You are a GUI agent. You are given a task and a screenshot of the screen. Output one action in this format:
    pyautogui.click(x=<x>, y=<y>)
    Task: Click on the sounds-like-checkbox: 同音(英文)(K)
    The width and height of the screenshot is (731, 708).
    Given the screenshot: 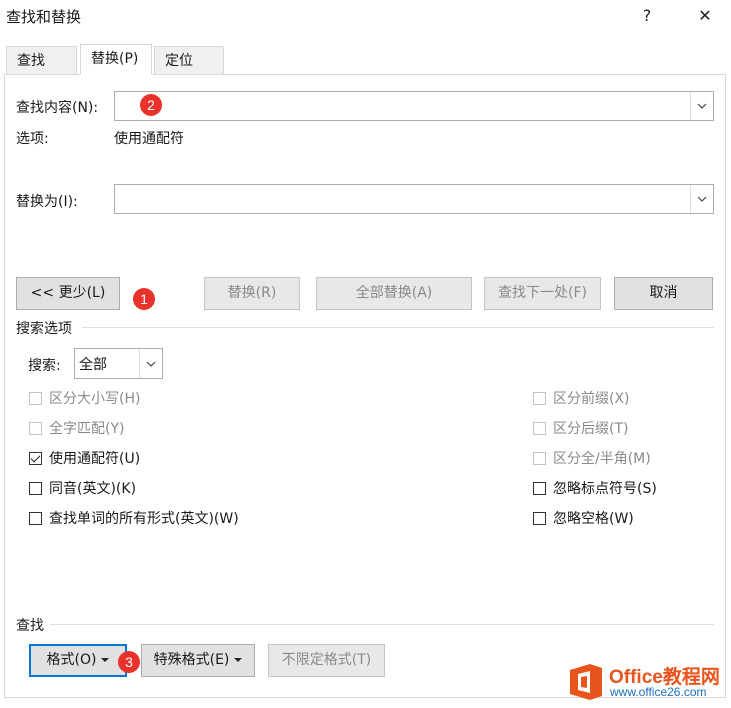 What is the action you would take?
    pyautogui.click(x=82, y=488)
    